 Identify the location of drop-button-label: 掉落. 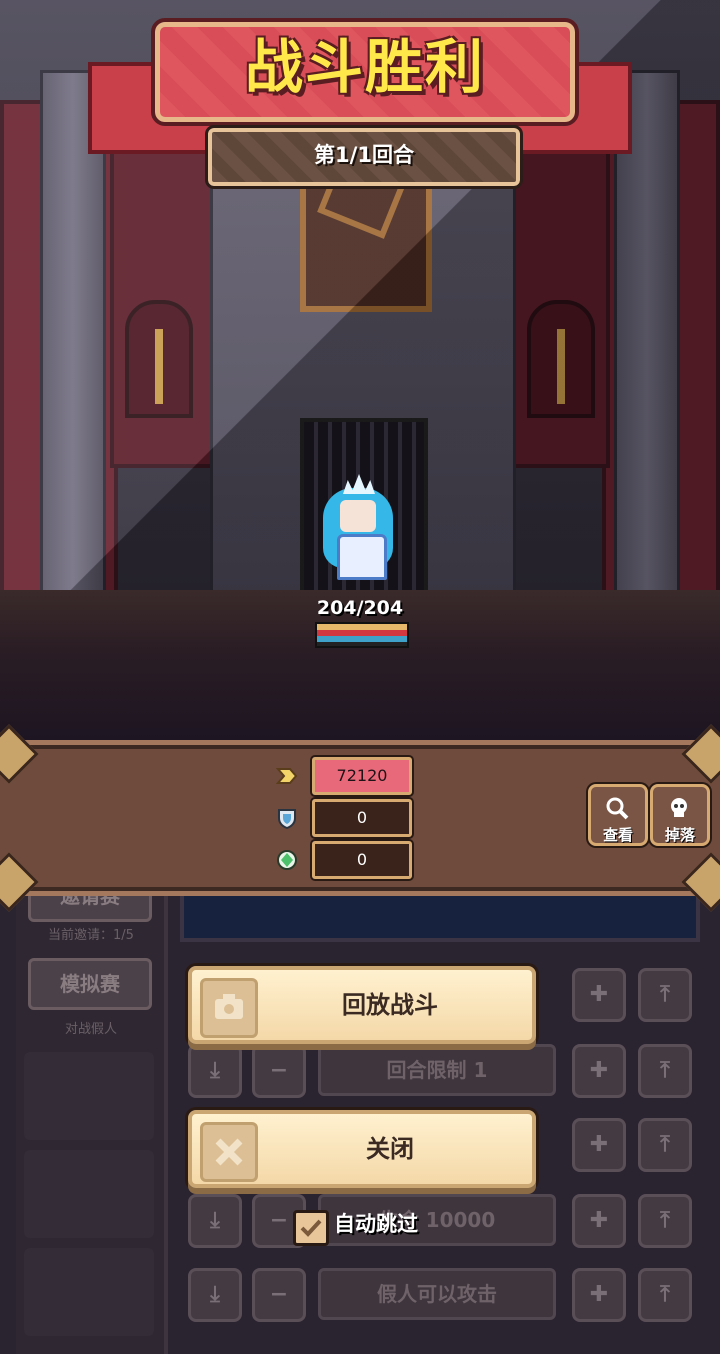
(679, 835).